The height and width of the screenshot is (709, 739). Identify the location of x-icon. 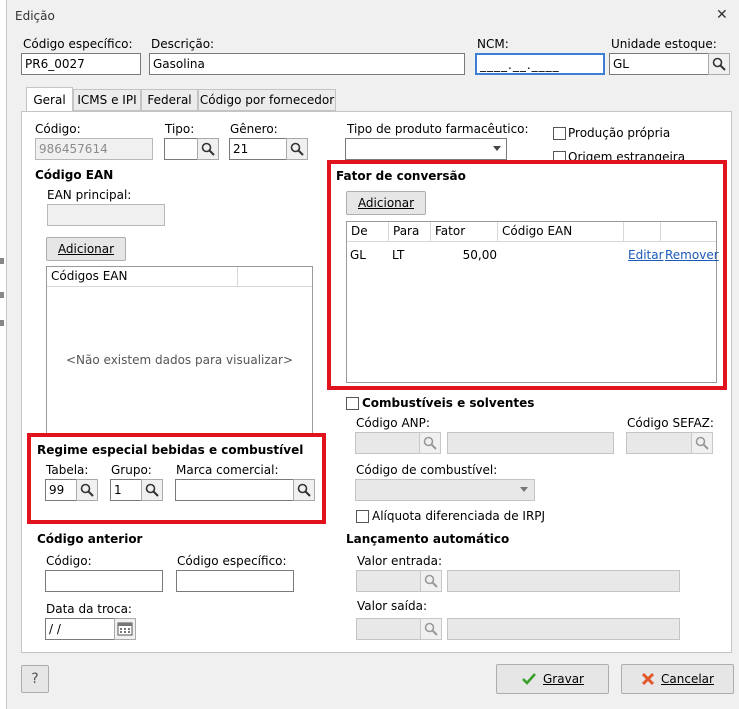
(648, 679).